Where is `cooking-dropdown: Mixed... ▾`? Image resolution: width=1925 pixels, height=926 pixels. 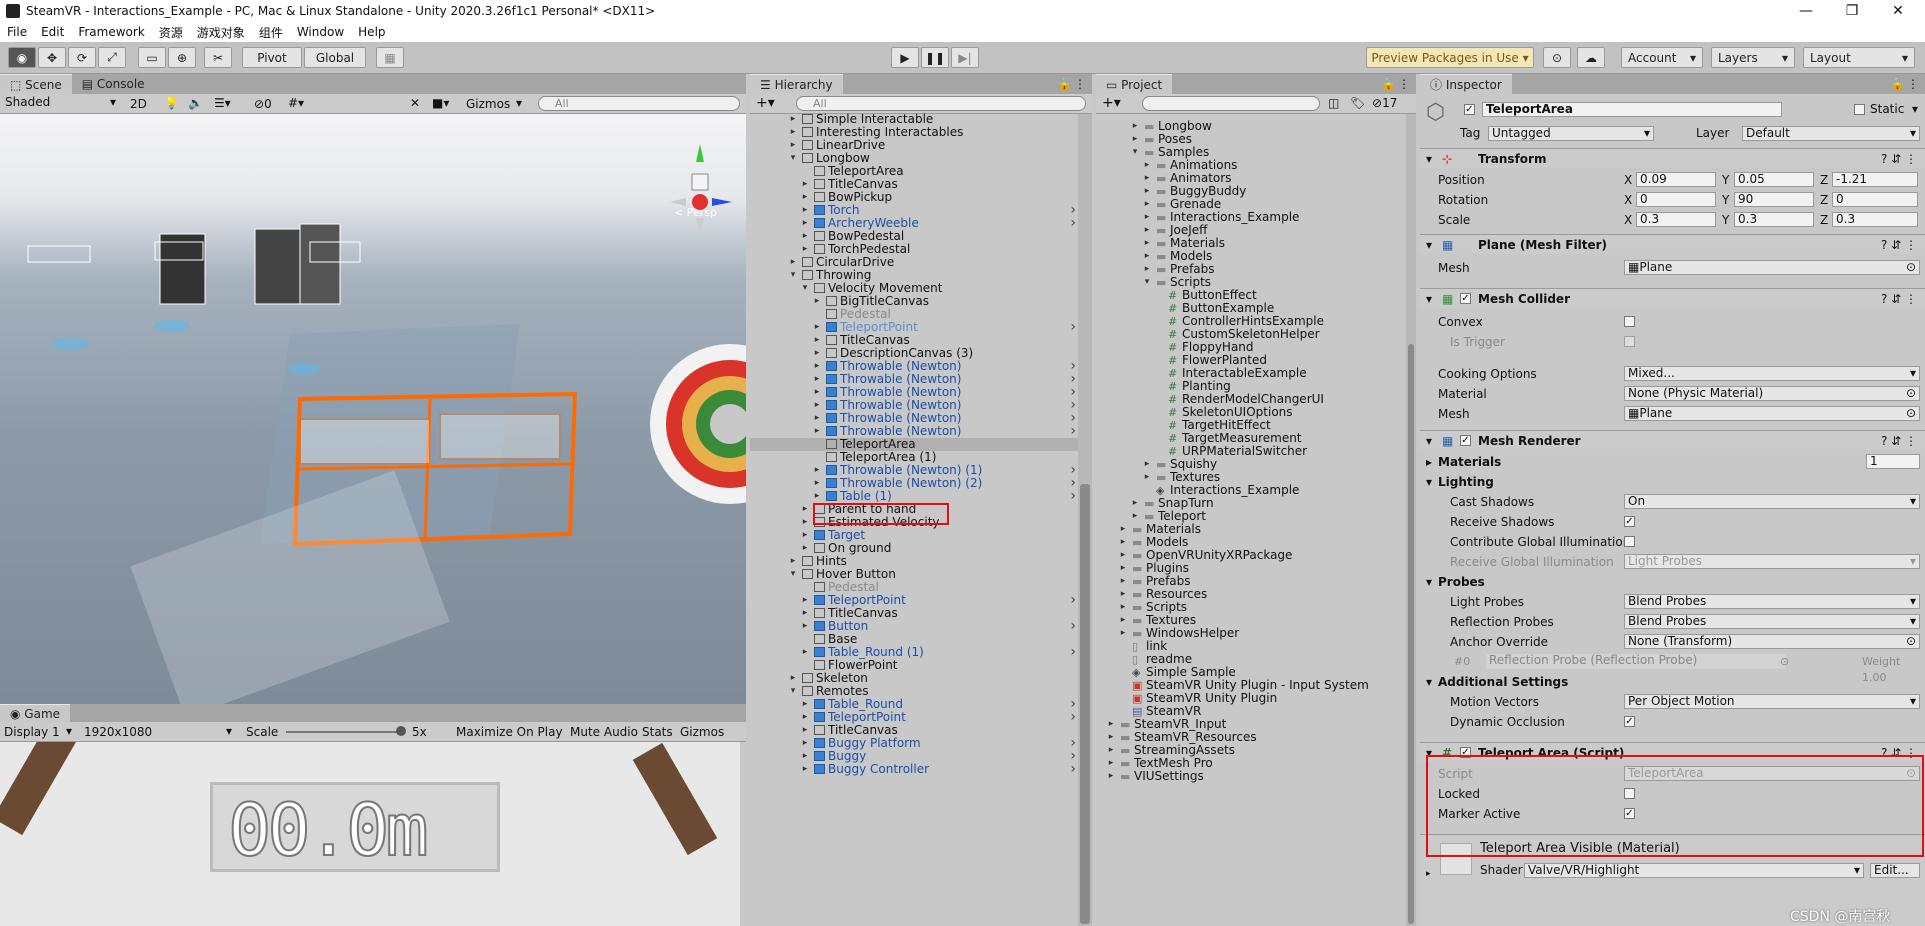
cooking-dropdown: Mixed... ▾ is located at coordinates (1772, 373).